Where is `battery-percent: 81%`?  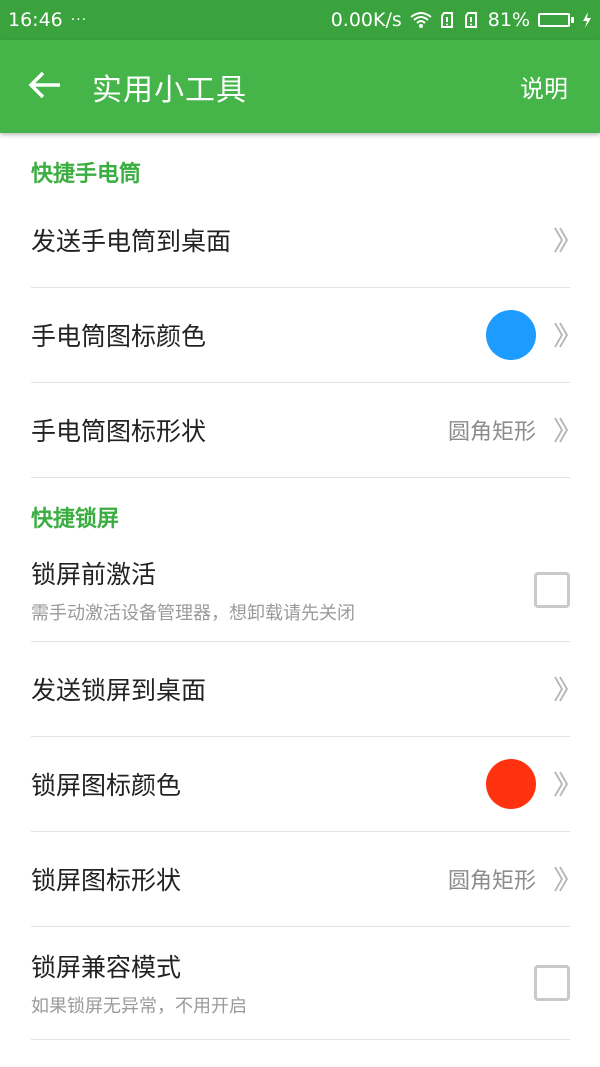 battery-percent: 81% is located at coordinates (508, 20).